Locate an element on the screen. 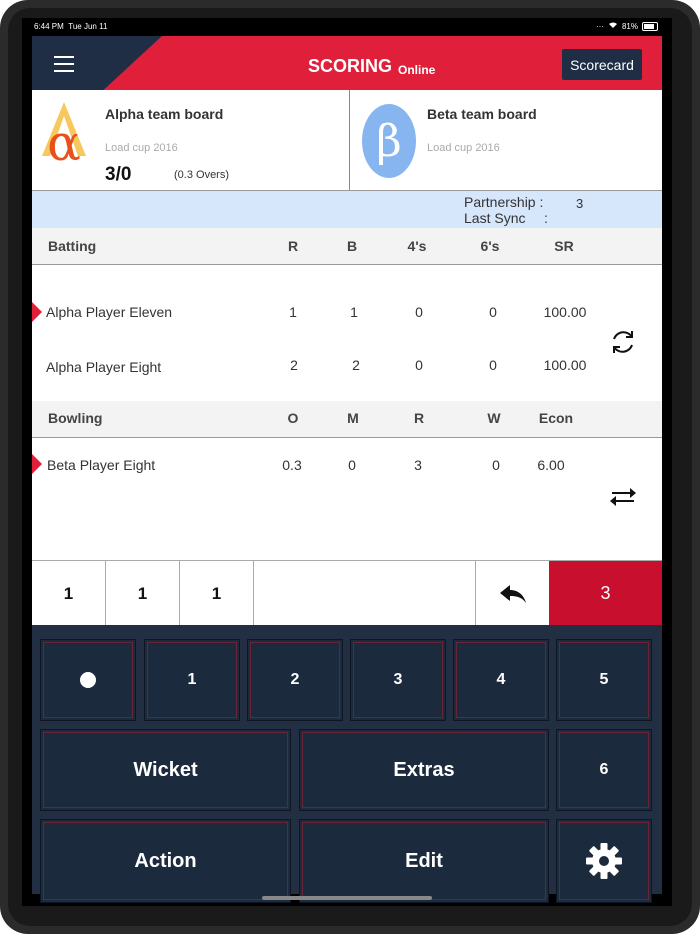 The height and width of the screenshot is (934, 700). team-a-name: Alpha team board is located at coordinates (164, 114).